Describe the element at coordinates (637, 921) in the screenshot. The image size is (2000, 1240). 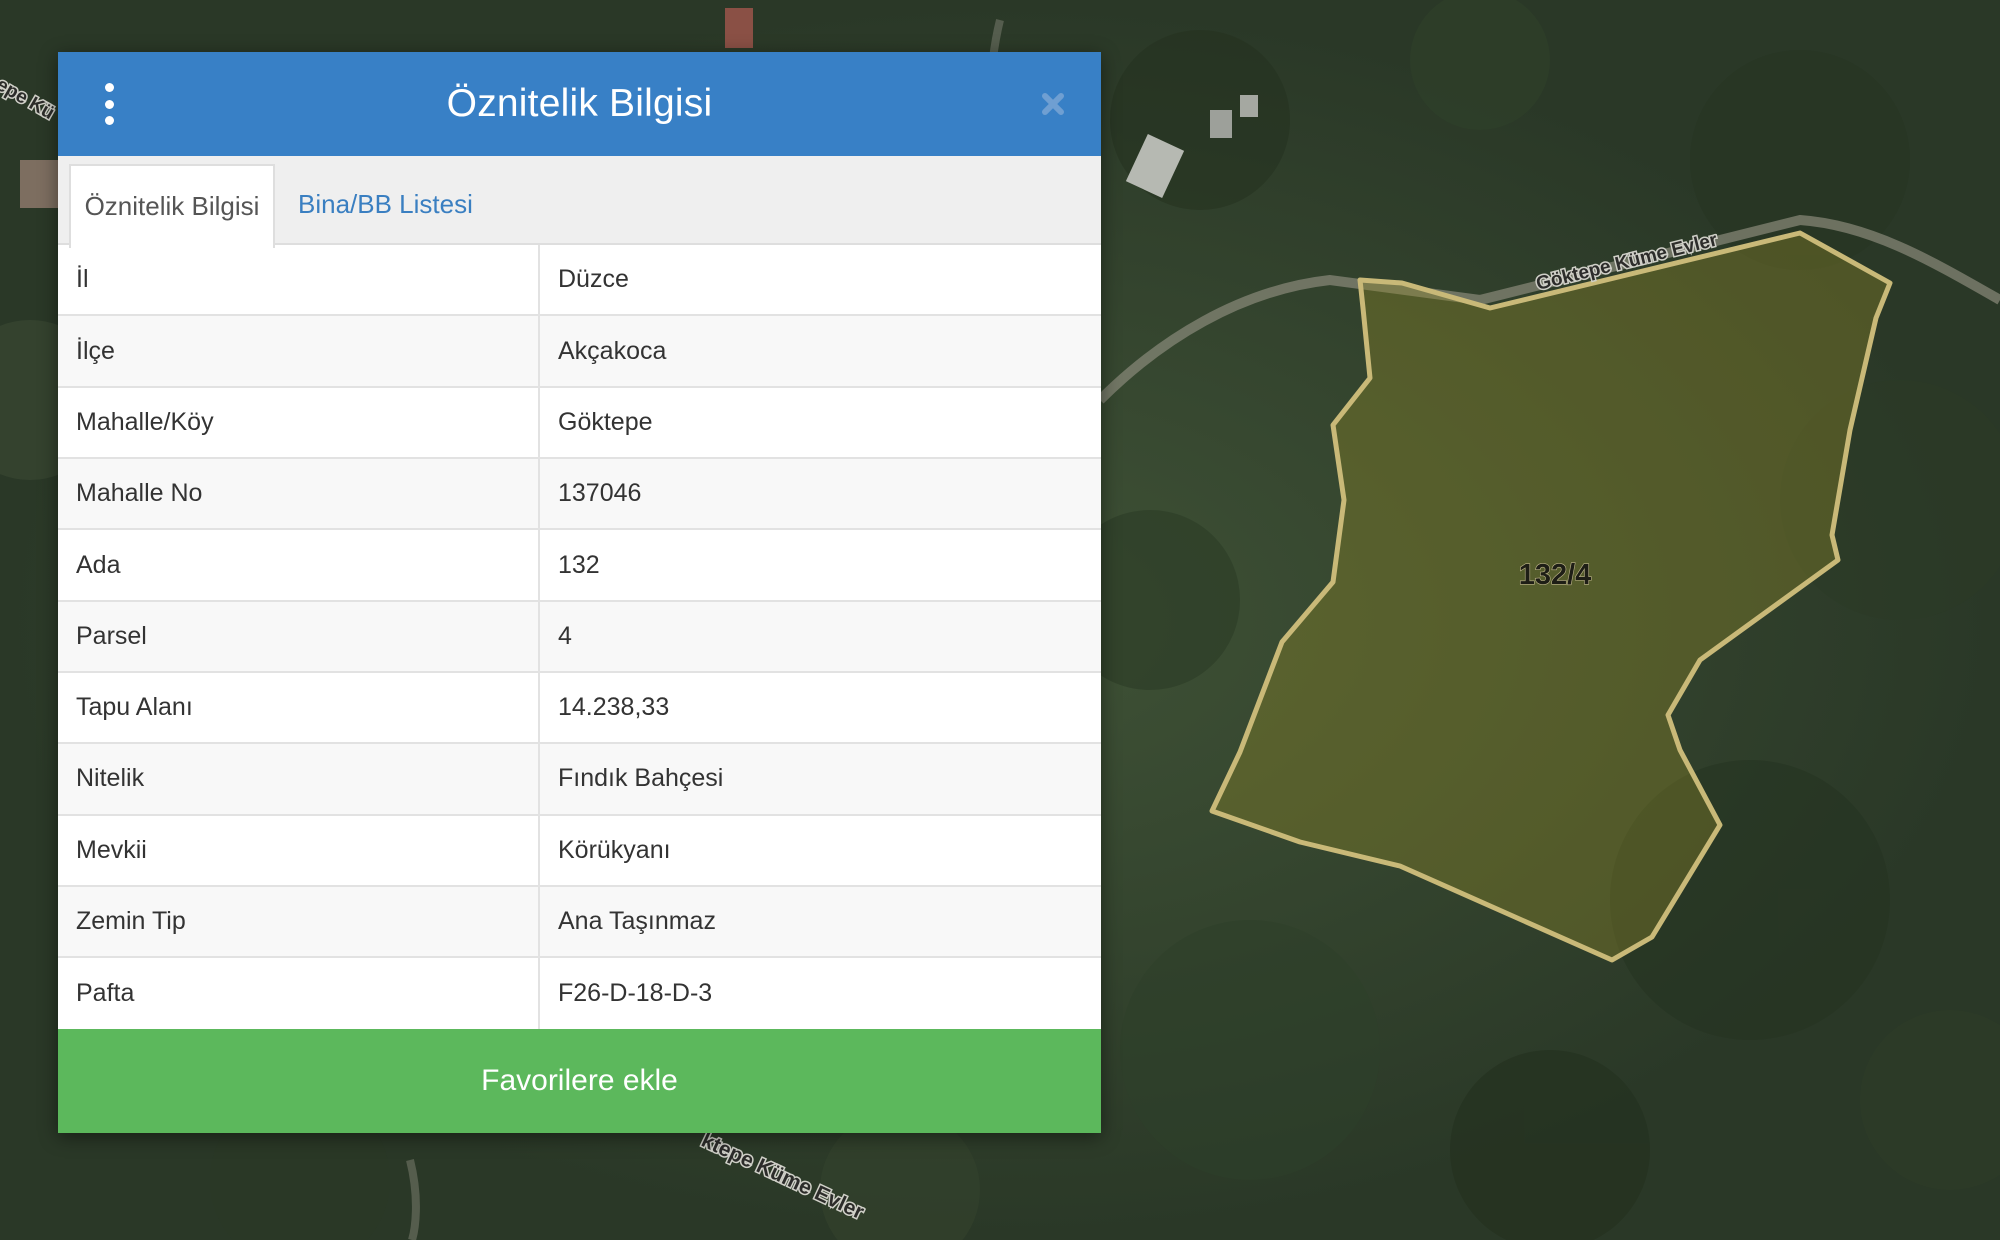
I see `row-value: Ana Taşınmaz` at that location.